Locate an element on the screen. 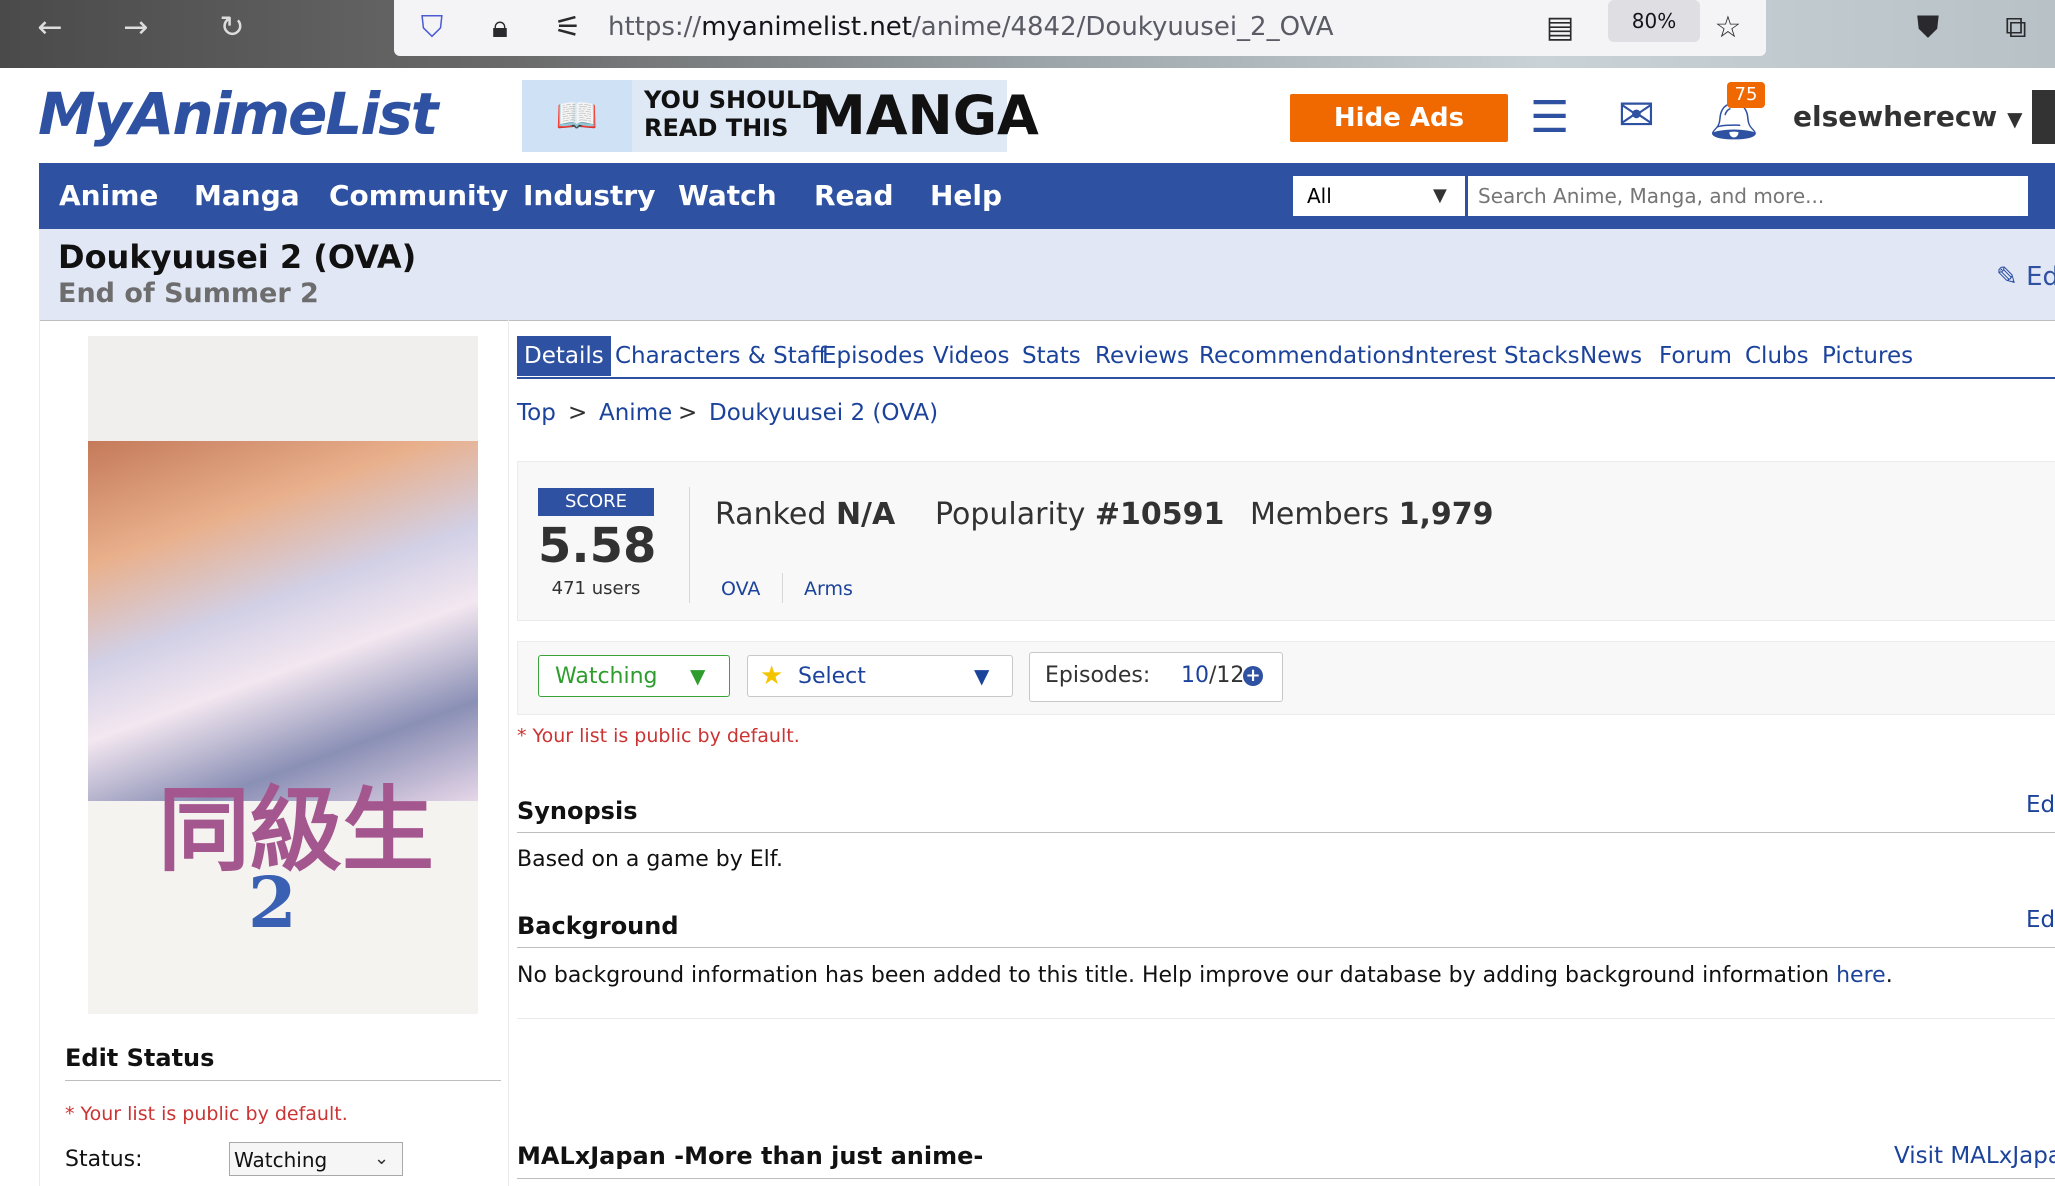  english-title: End of Summer 2 is located at coordinates (188, 293).